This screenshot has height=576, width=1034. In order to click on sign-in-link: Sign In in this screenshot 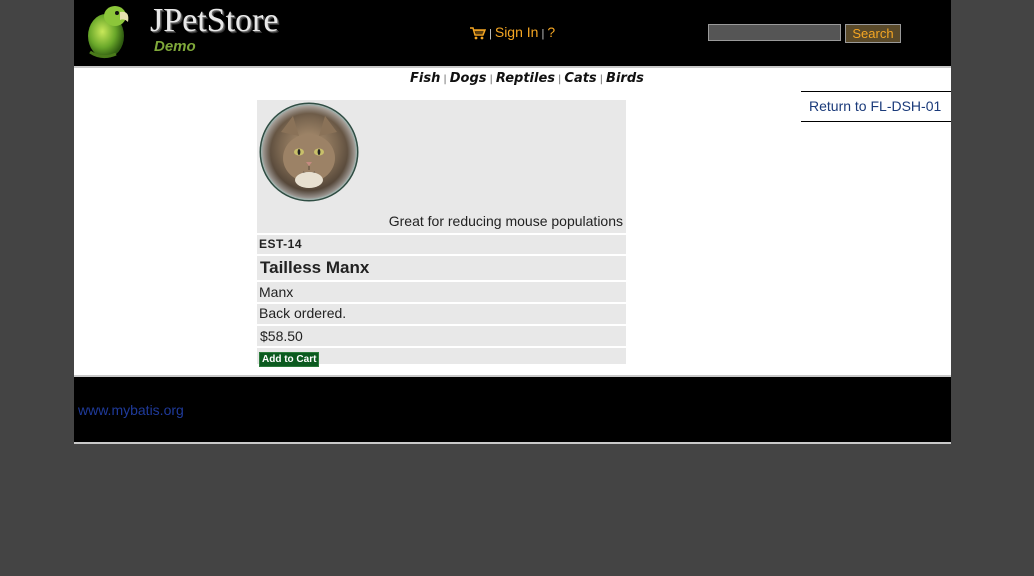, I will do `click(517, 32)`.